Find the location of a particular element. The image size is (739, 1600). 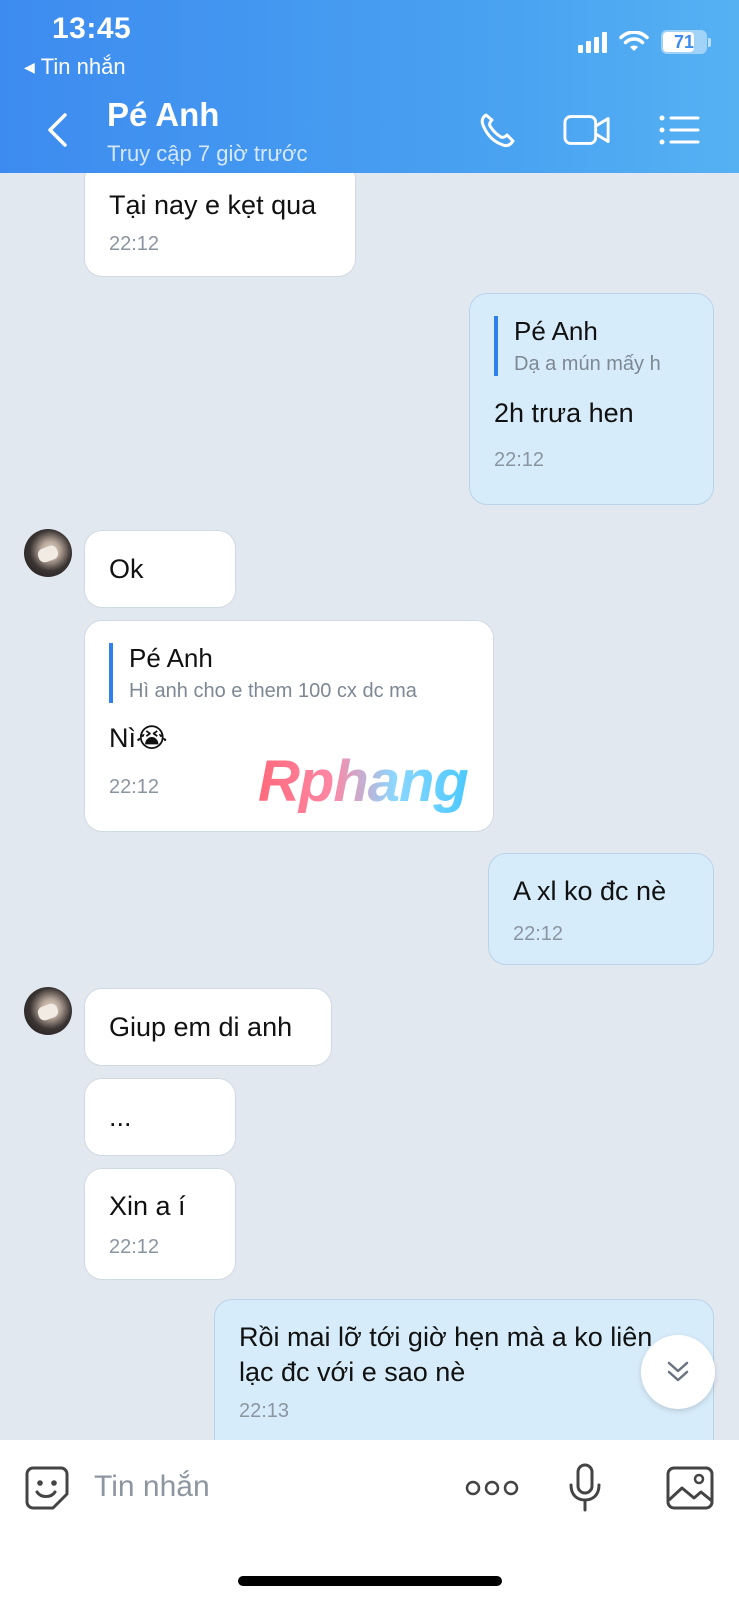

message-bubble-received: Ok is located at coordinates (160, 569).